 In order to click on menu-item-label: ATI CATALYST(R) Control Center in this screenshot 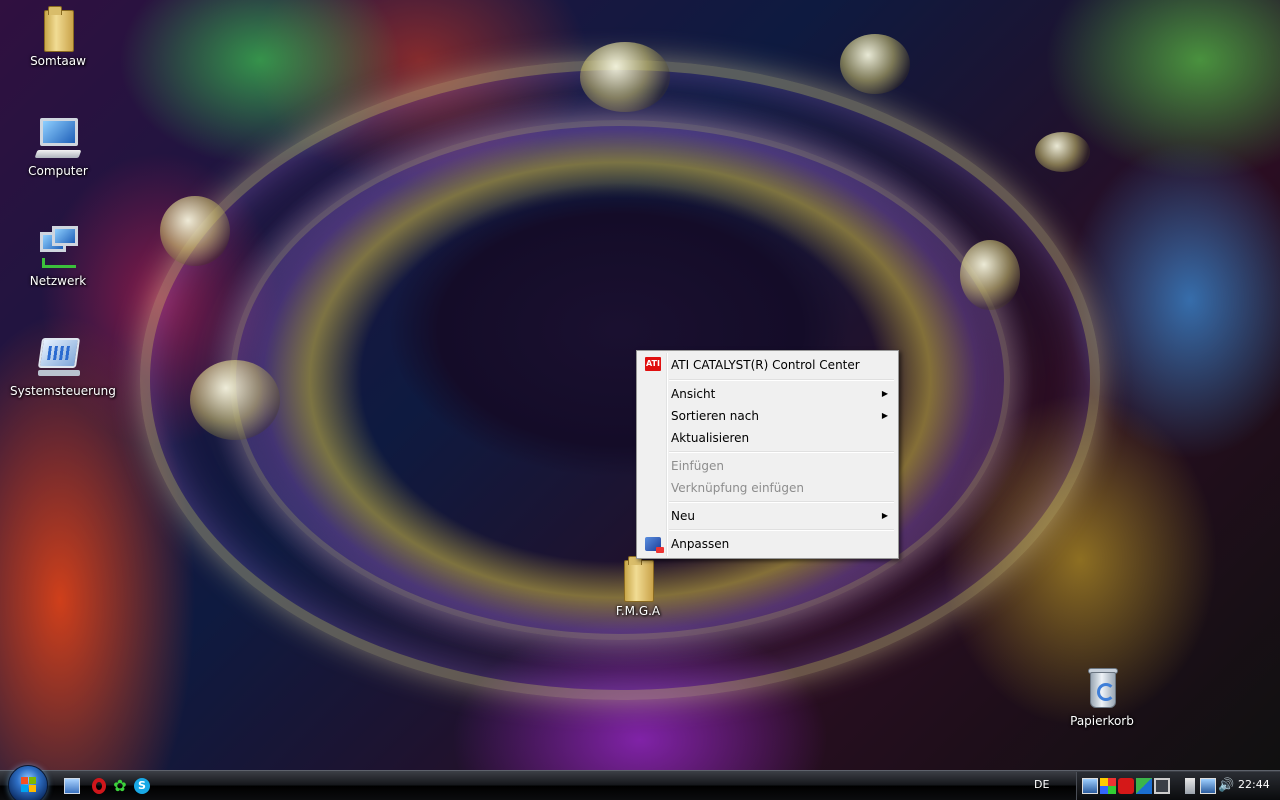, I will do `click(765, 365)`.